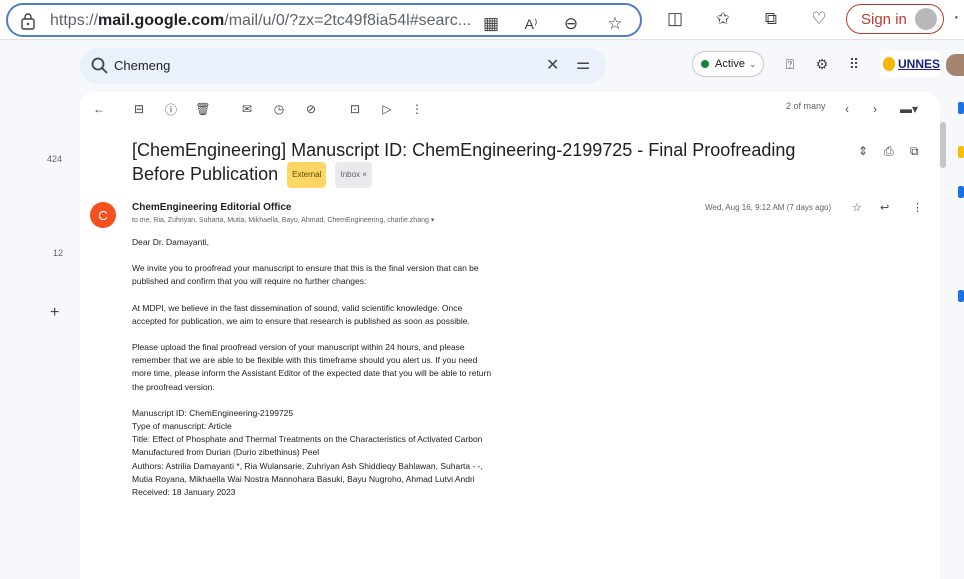  I want to click on apps-grid-icon: ⠿, so click(854, 64).